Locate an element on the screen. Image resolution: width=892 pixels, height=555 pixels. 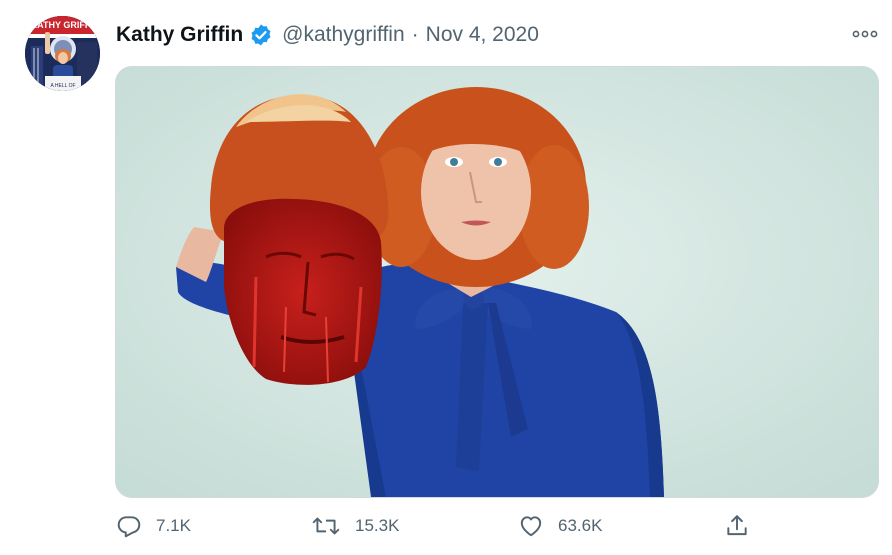
avatar-sign-text: KATHY GRIFFIN is located at coordinates (65, 25).